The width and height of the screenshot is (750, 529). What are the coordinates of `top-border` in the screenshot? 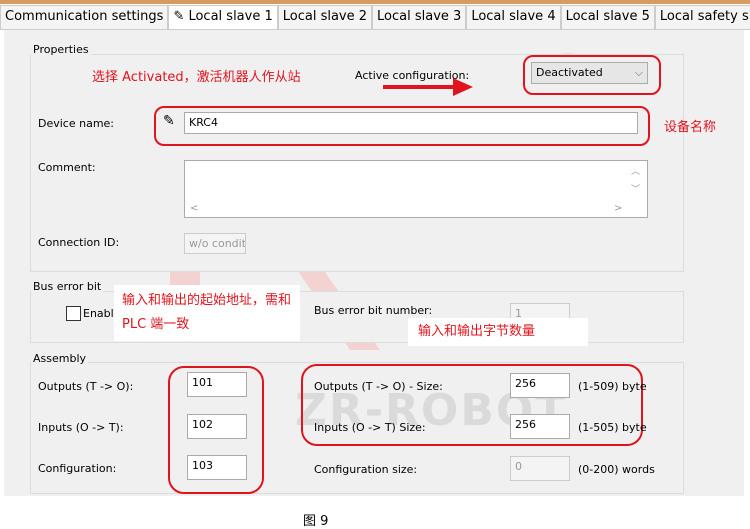 It's located at (375, 2).